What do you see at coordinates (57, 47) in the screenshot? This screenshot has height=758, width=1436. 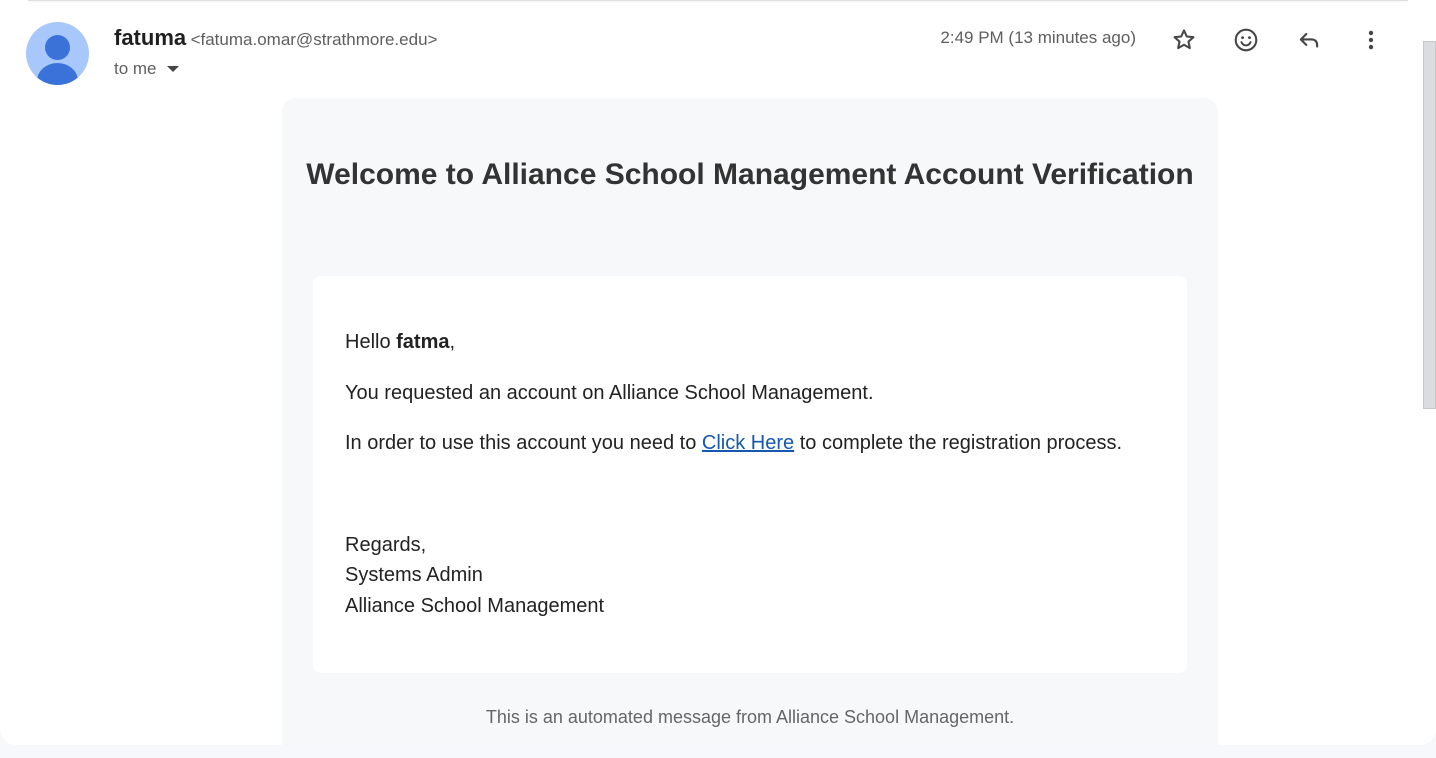 I see `avatar-head` at bounding box center [57, 47].